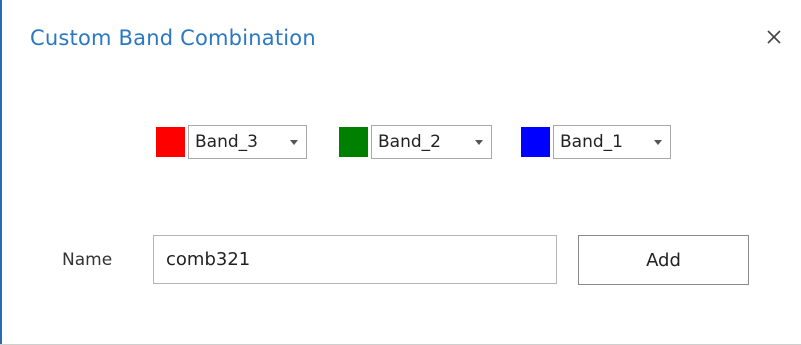 Image resolution: width=801 pixels, height=345 pixels. Describe the element at coordinates (208, 259) in the screenshot. I see `name-input-value: comb321` at that location.